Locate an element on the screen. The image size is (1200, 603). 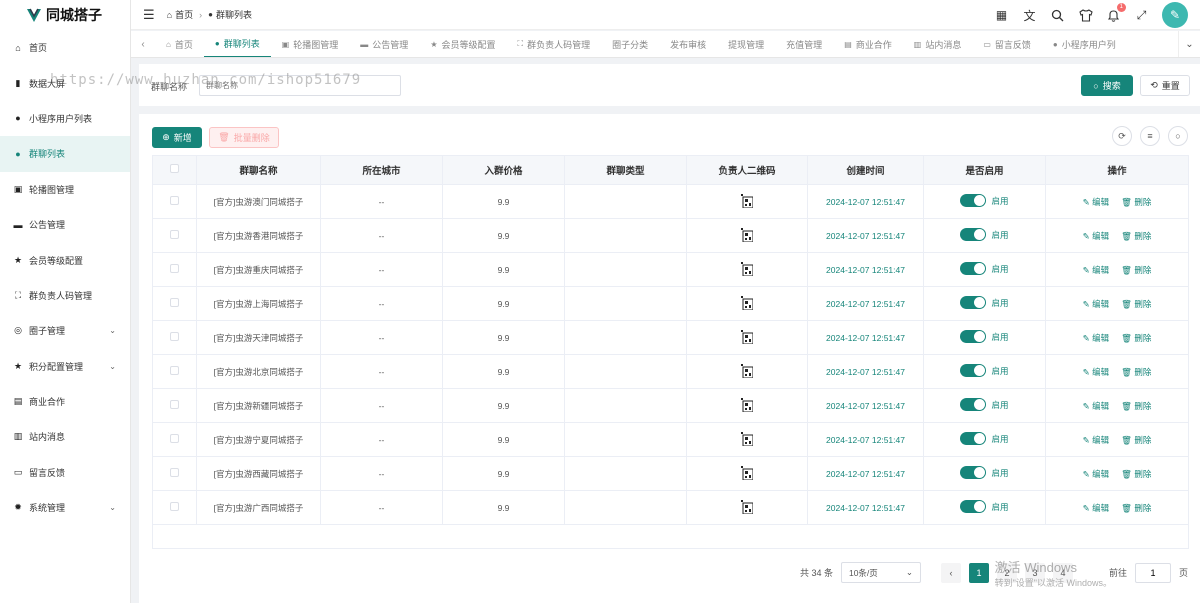
sidebar-item: ◎ 圈子管理 ⌄ is located at coordinates (65, 330).